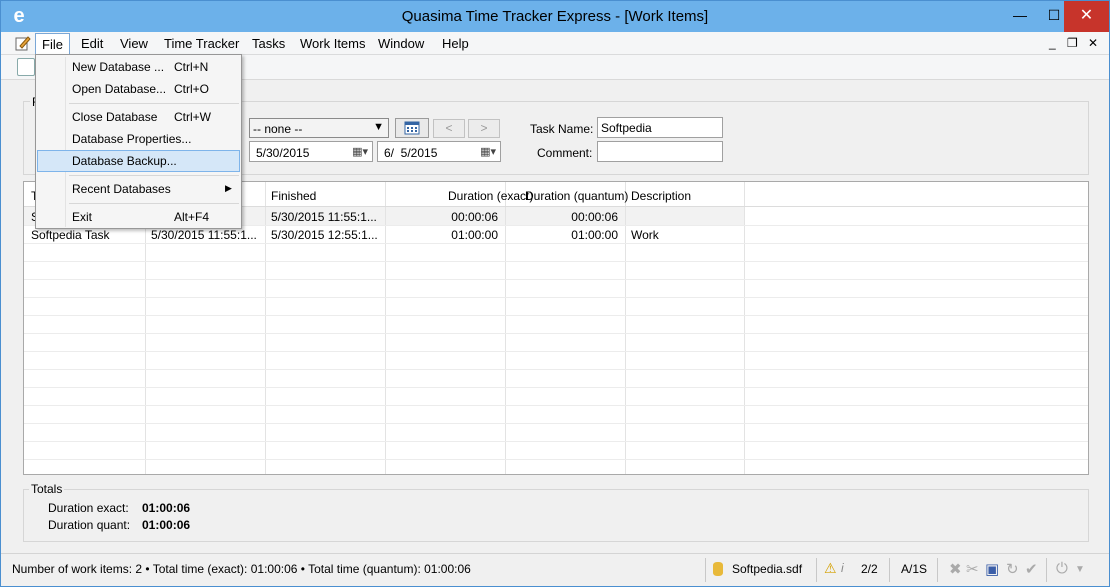  I want to click on minimize-button: —, so click(1020, 16).